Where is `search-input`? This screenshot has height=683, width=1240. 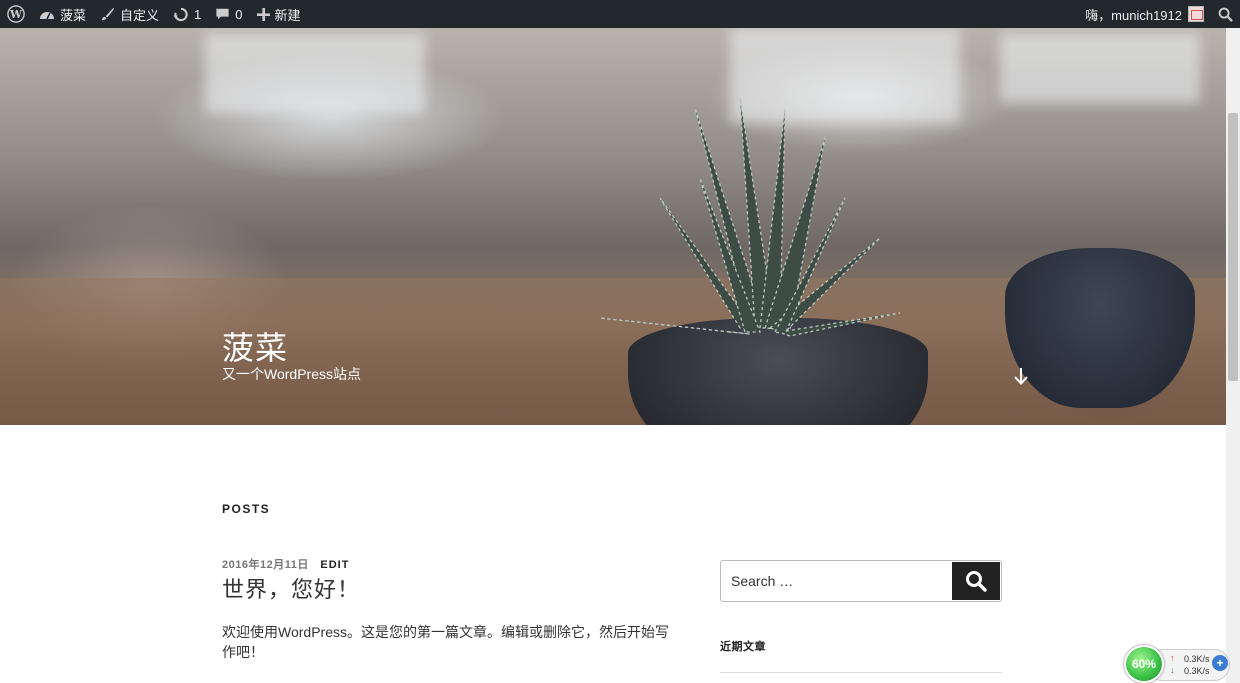 search-input is located at coordinates (836, 581).